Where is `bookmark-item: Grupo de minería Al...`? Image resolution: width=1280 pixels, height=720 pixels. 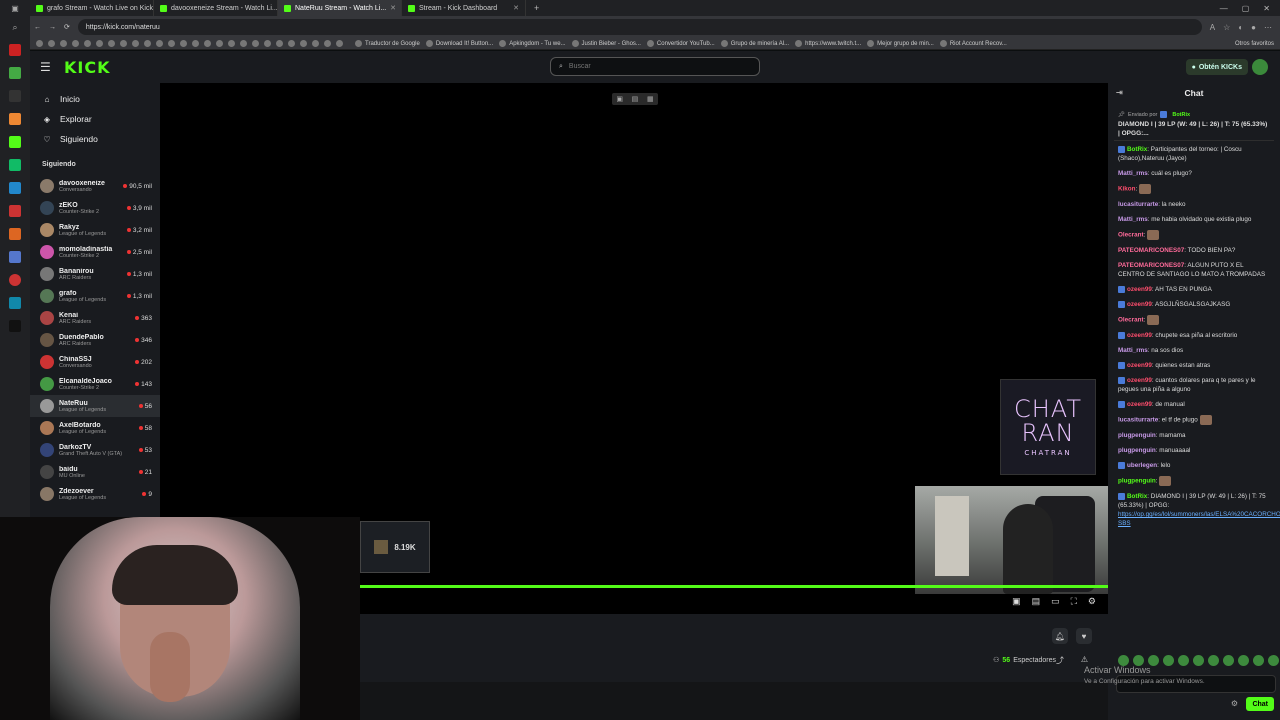
bookmark-item: Grupo de minería Al... is located at coordinates (754, 43).